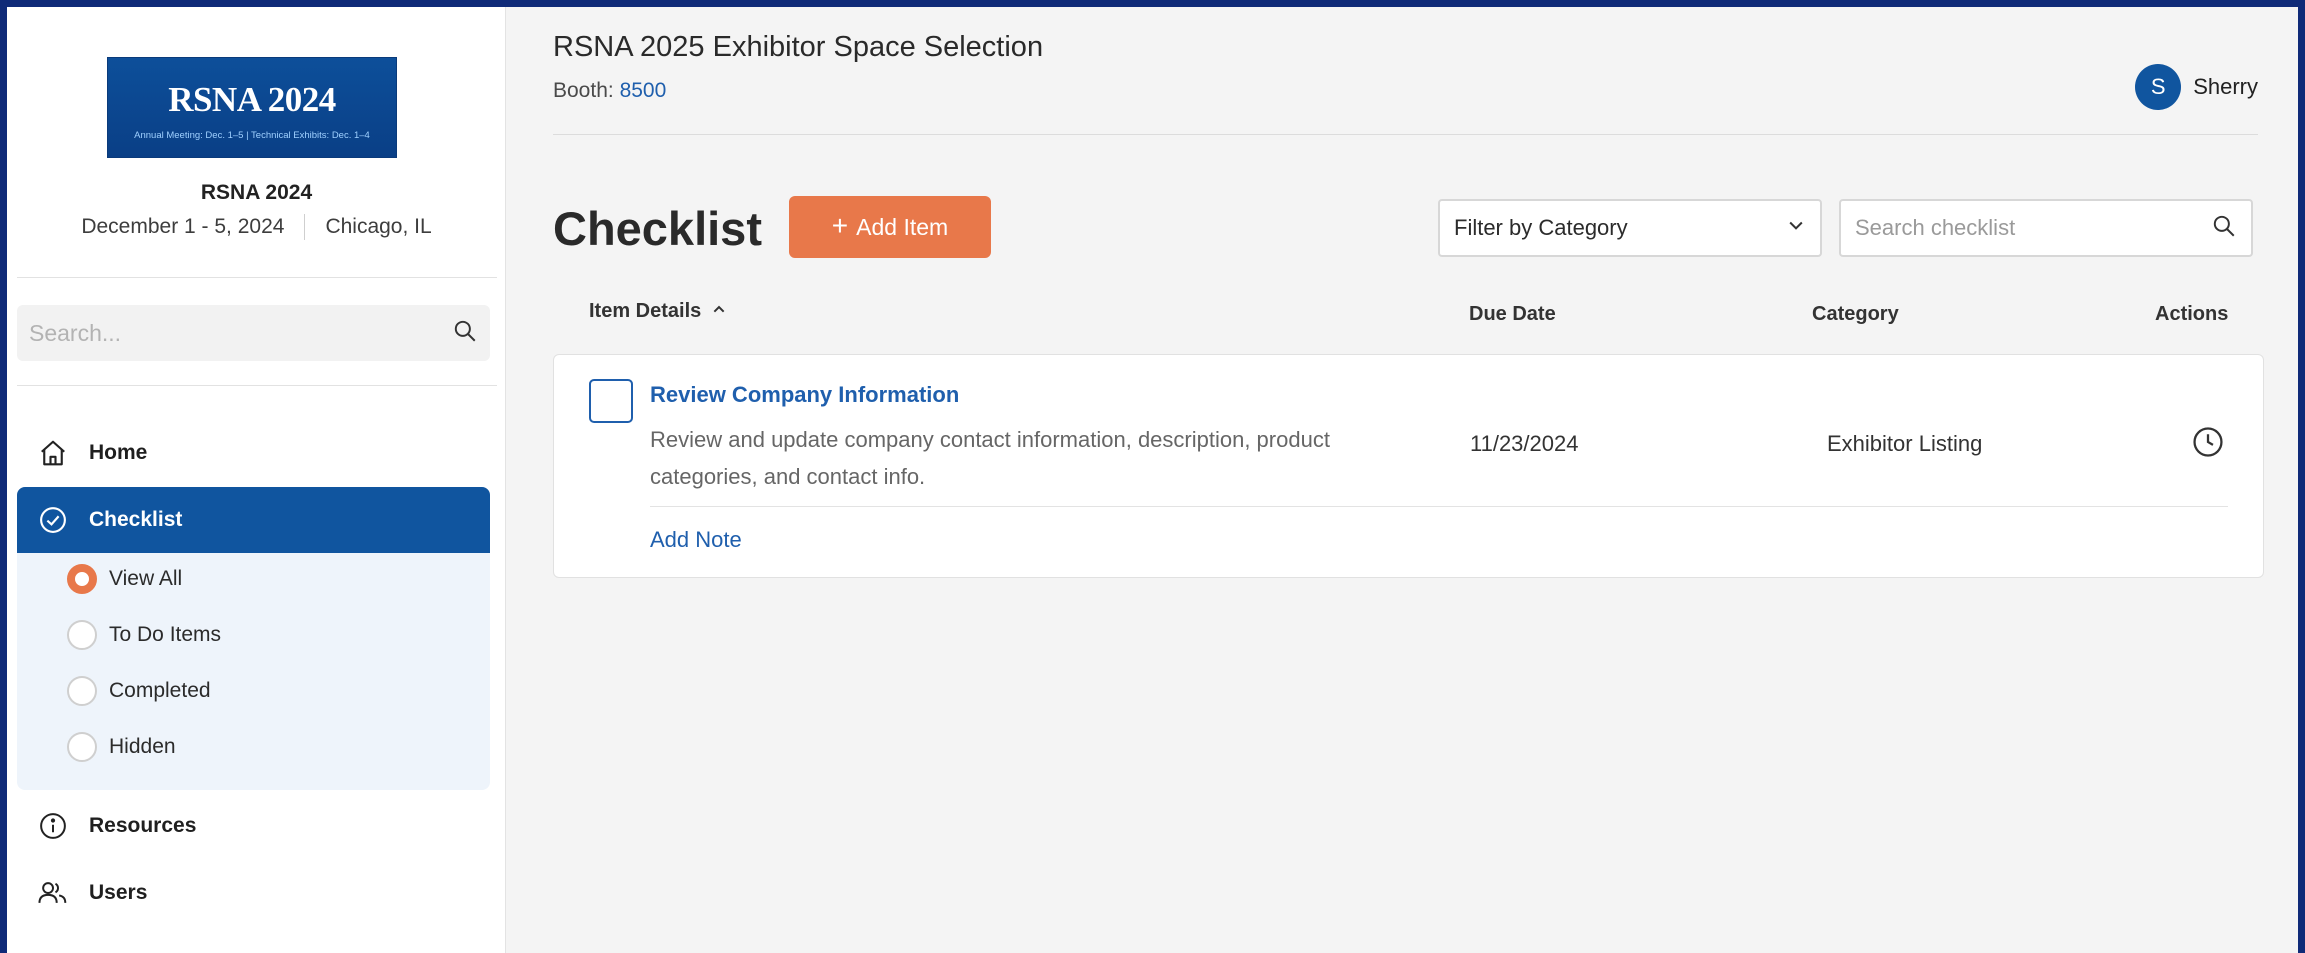 The width and height of the screenshot is (2305, 953). I want to click on booth-info: Booth: 8500, so click(609, 91).